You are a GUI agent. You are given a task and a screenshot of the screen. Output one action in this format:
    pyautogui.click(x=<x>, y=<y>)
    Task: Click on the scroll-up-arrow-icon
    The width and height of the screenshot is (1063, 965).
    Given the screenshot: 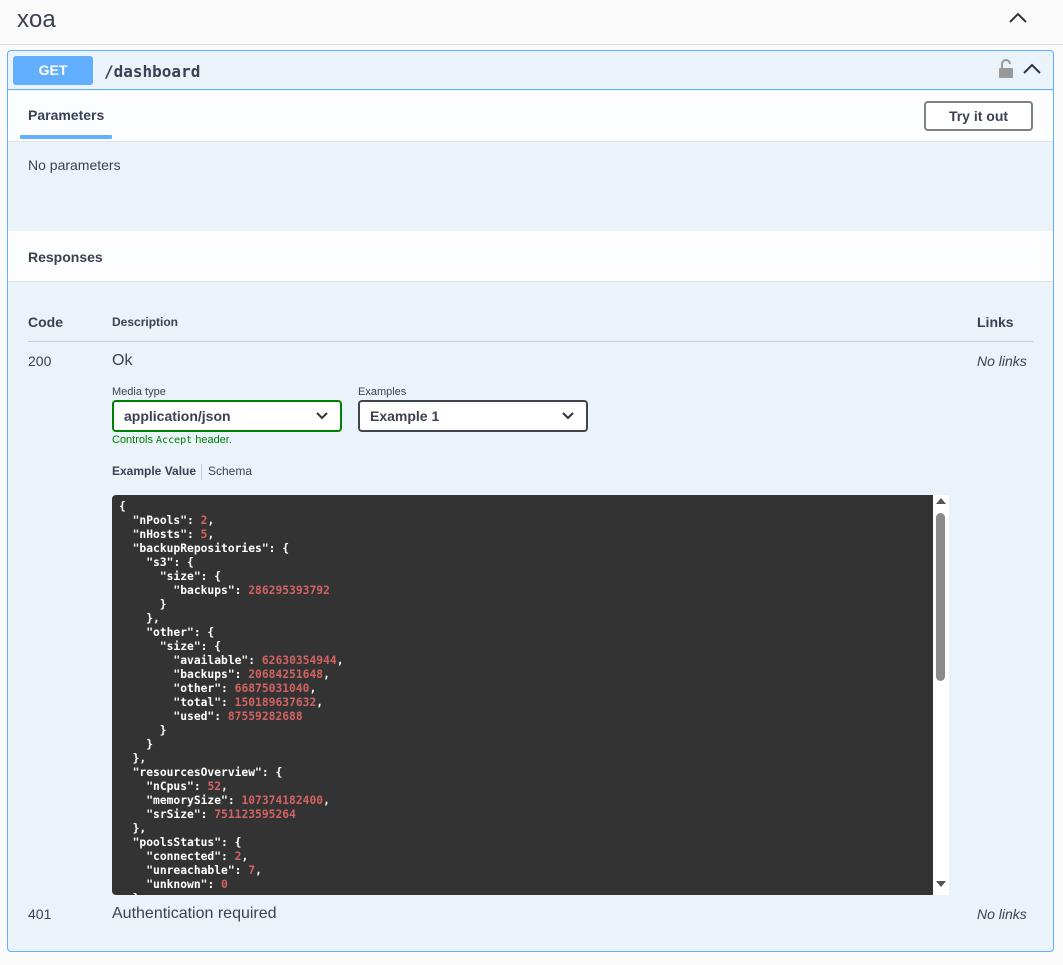 What is the action you would take?
    pyautogui.click(x=941, y=501)
    